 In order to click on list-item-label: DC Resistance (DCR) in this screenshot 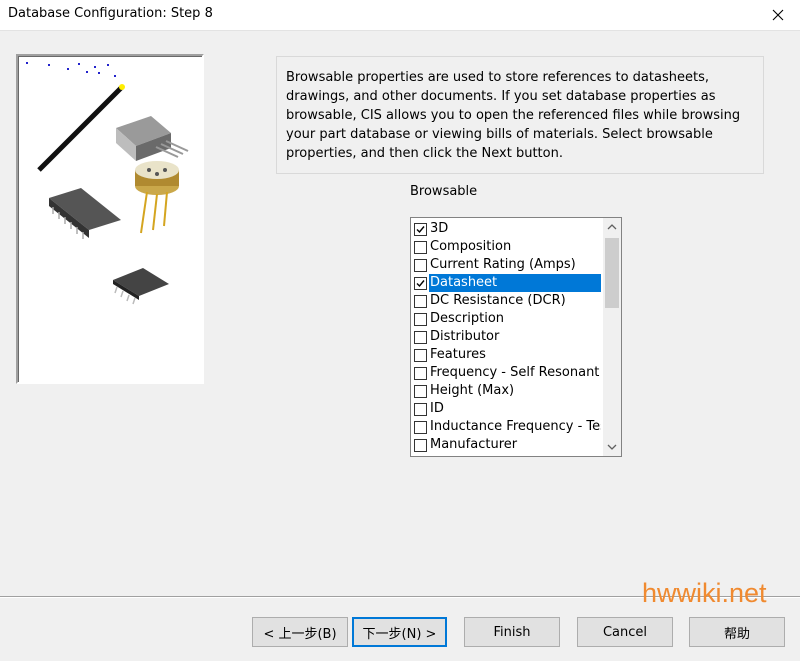, I will do `click(498, 300)`.